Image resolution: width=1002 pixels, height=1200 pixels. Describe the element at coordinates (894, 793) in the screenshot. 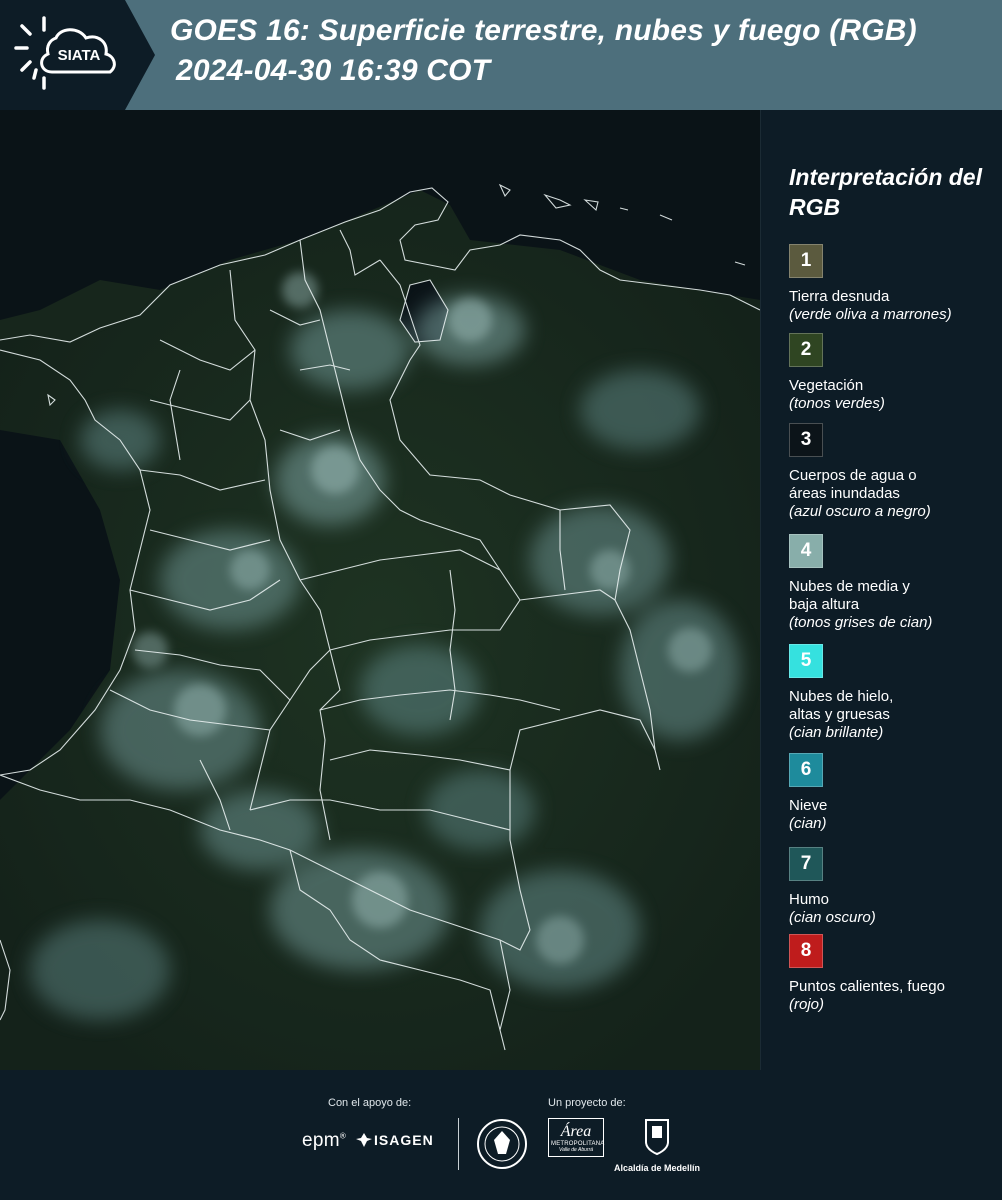

I see `legend-item: 6 Nieve (cian)` at that location.